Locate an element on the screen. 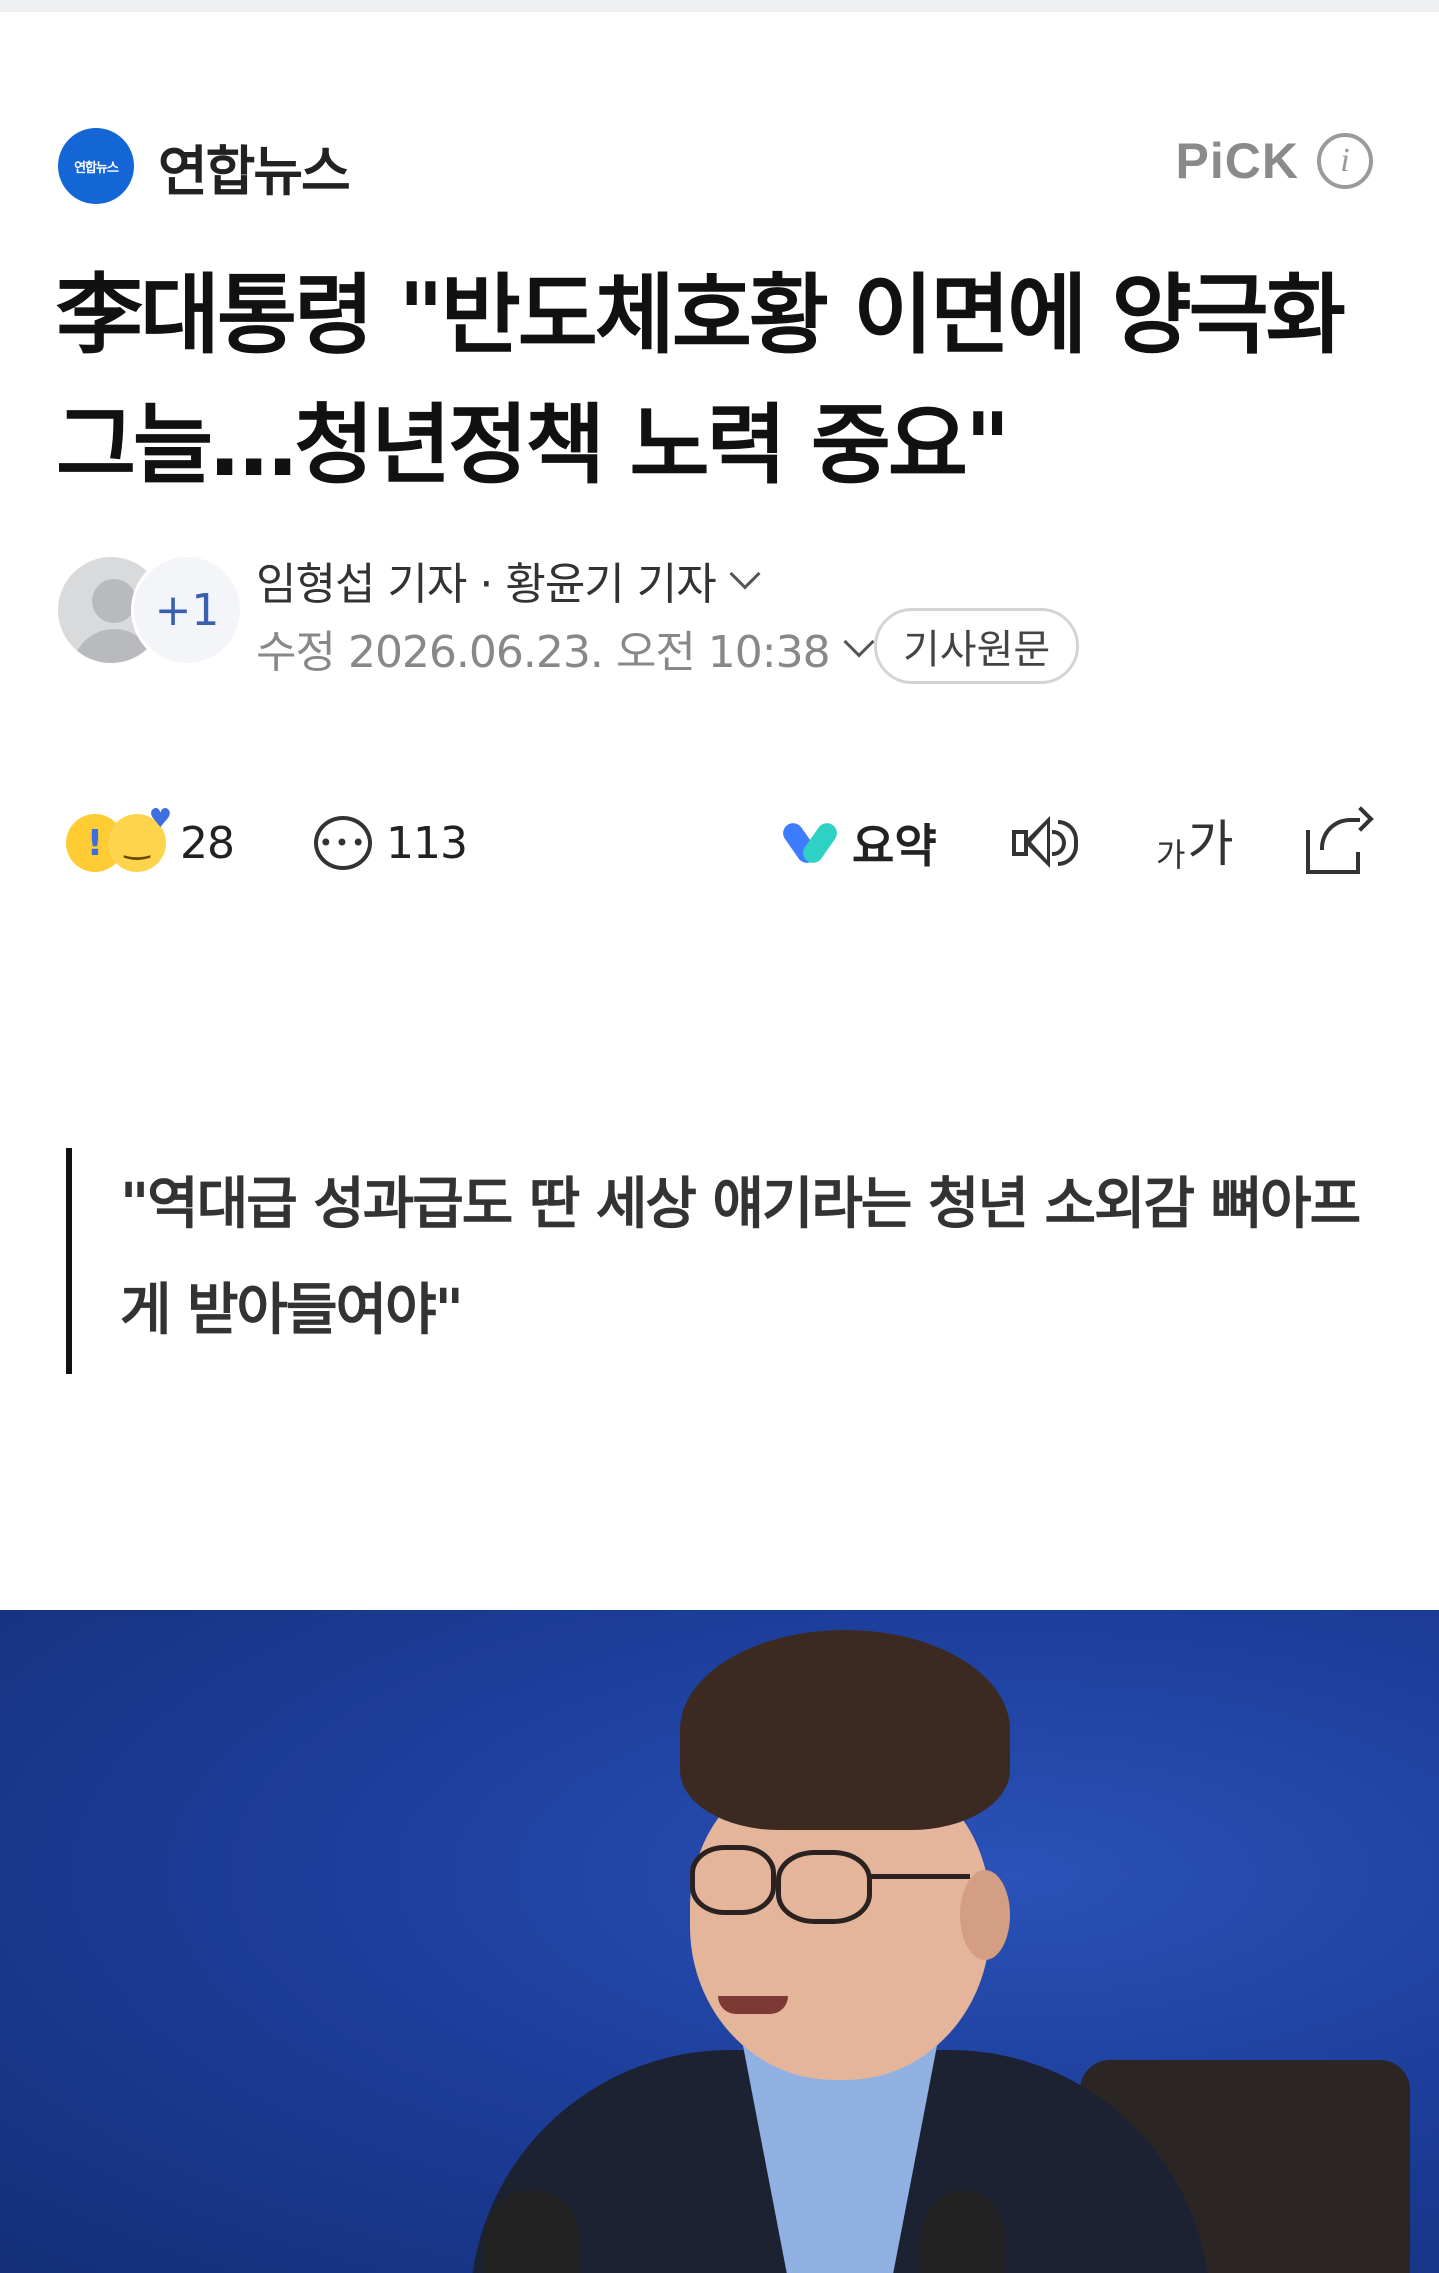 The image size is (1439, 2273). reporter-names-text: 임형섭 기자 · 황윤기 기자 is located at coordinates (486, 584).